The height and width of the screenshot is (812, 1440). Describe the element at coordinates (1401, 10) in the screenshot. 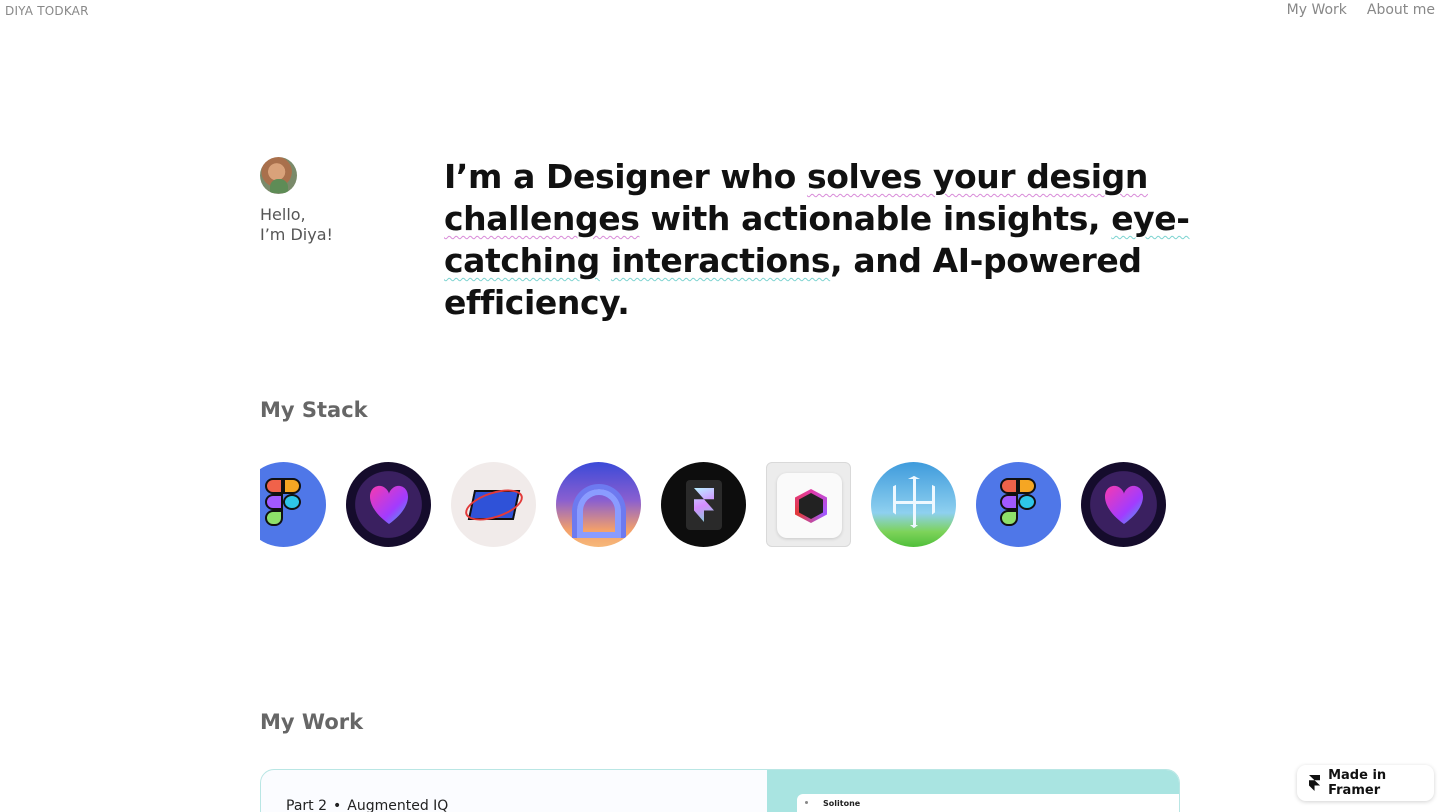

I see `nav-about-me: About me` at that location.